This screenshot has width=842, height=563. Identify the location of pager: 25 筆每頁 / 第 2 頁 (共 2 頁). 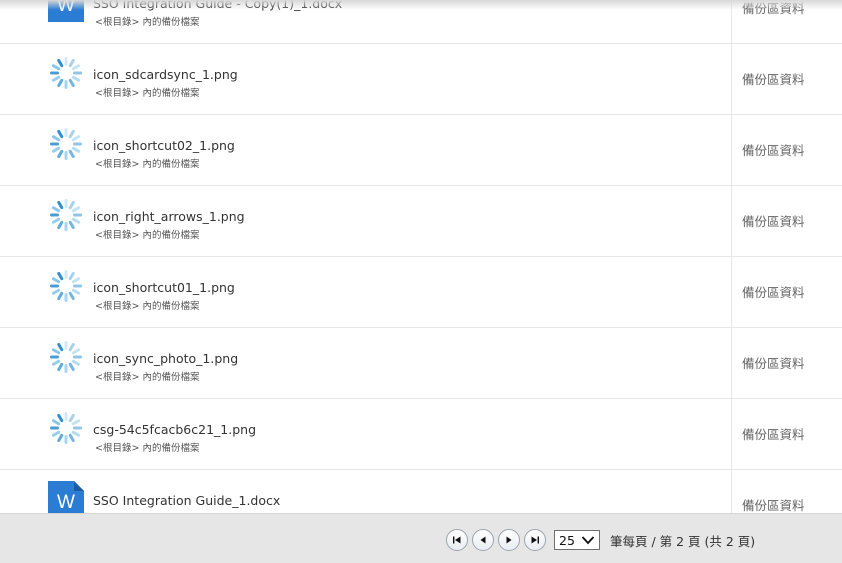
(600, 540).